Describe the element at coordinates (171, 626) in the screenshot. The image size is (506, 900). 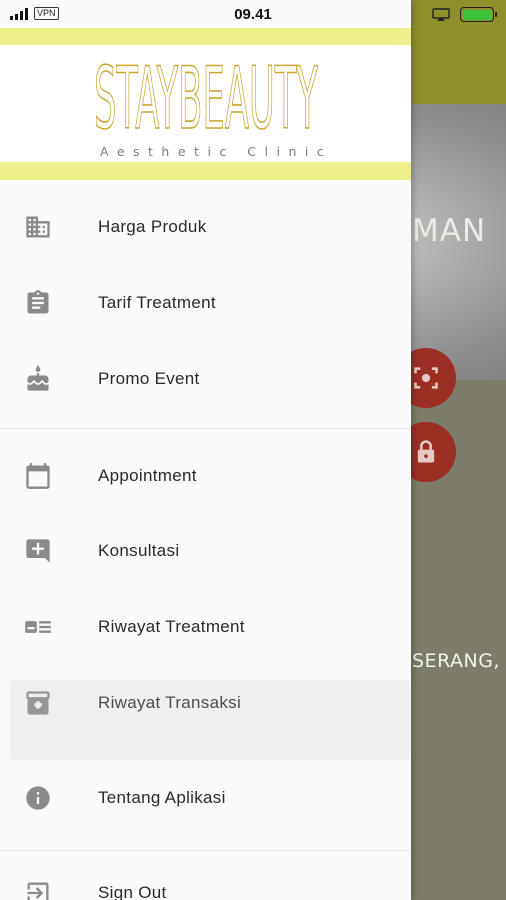
I see `menu-label-riwayat-treatment: Riwayat Treatment` at that location.